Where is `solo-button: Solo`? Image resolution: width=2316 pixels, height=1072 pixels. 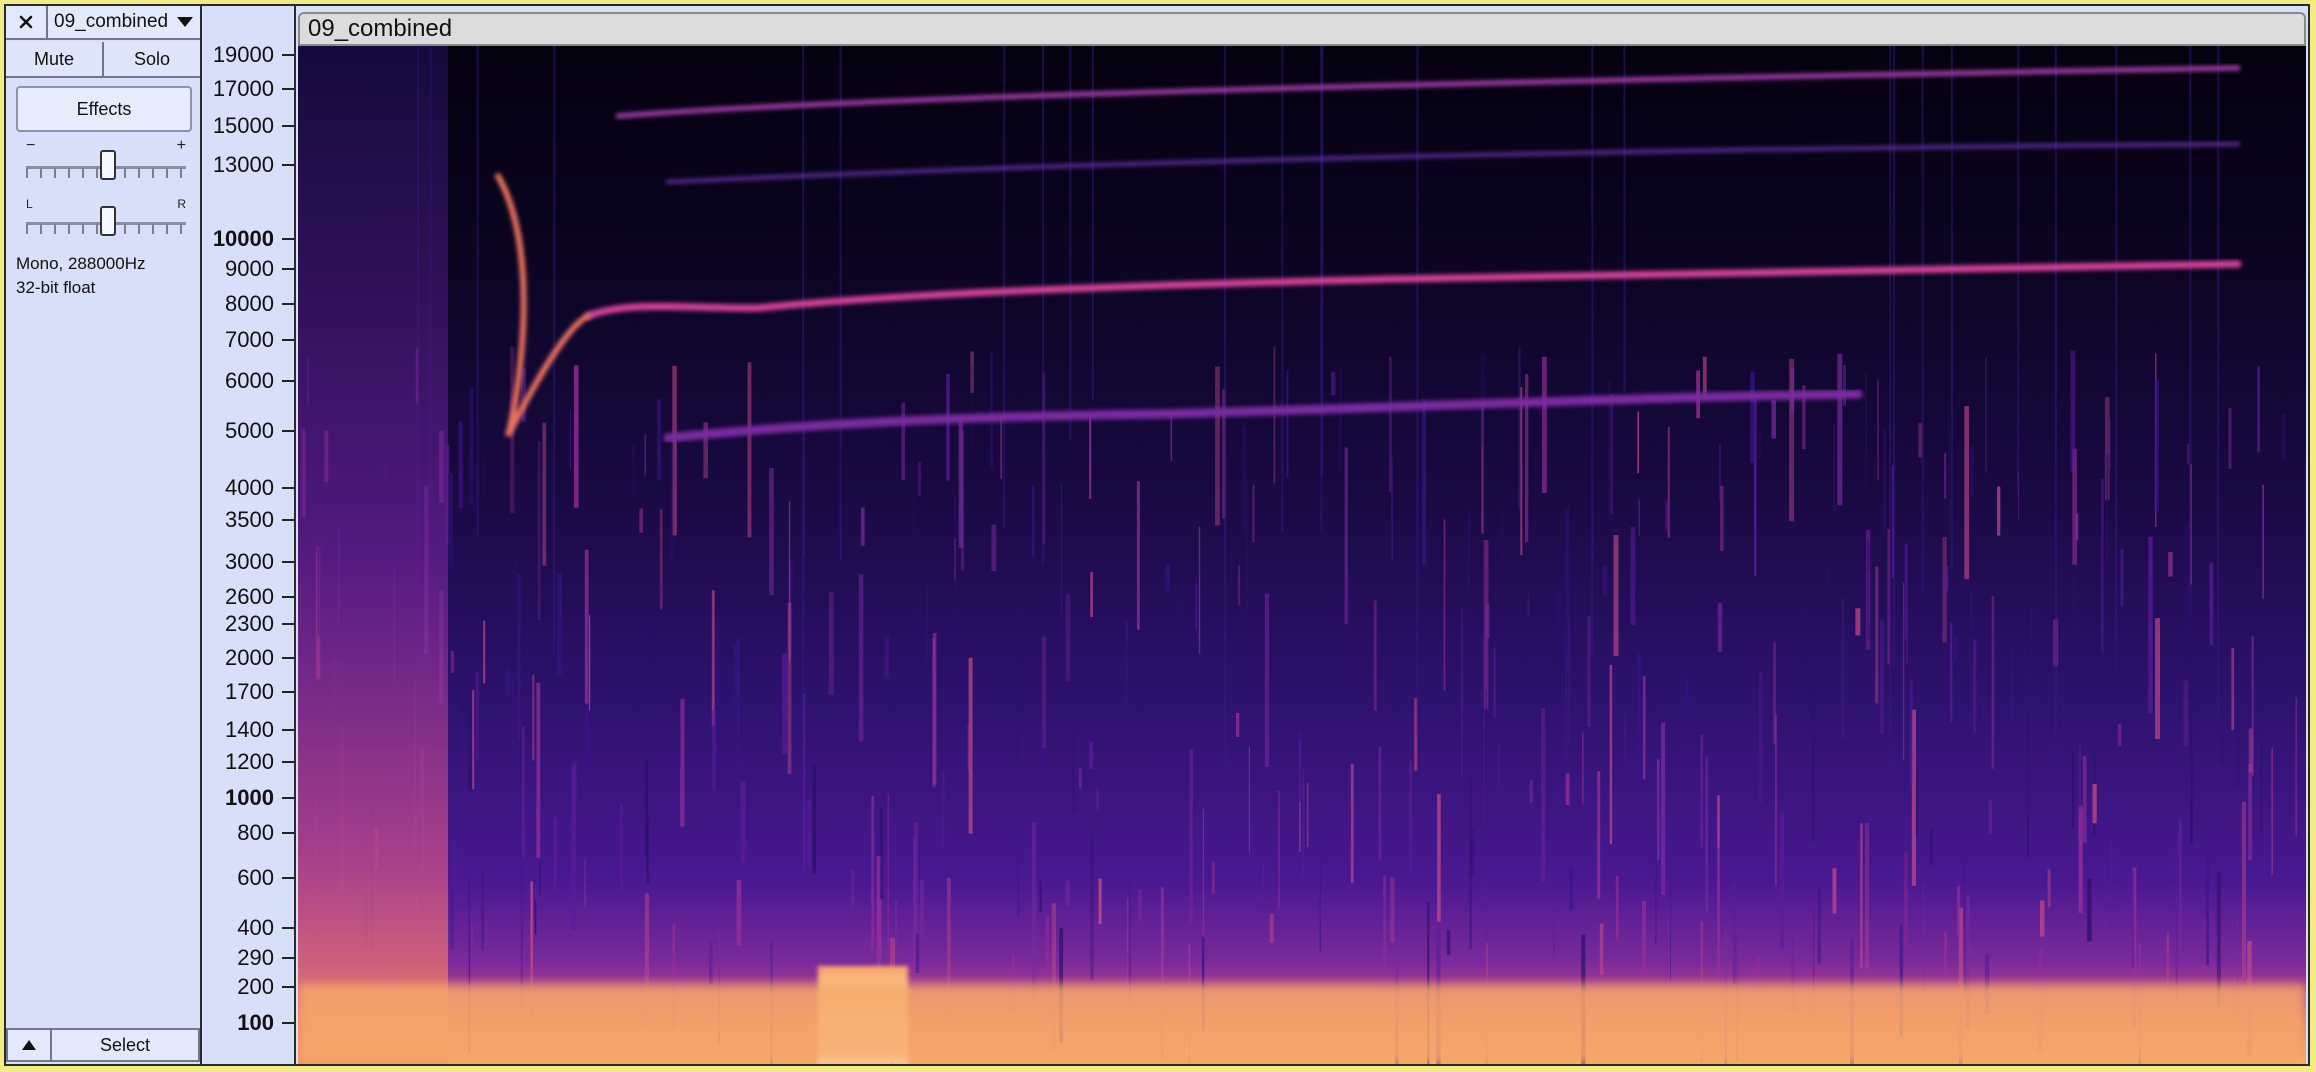 solo-button: Solo is located at coordinates (151, 59).